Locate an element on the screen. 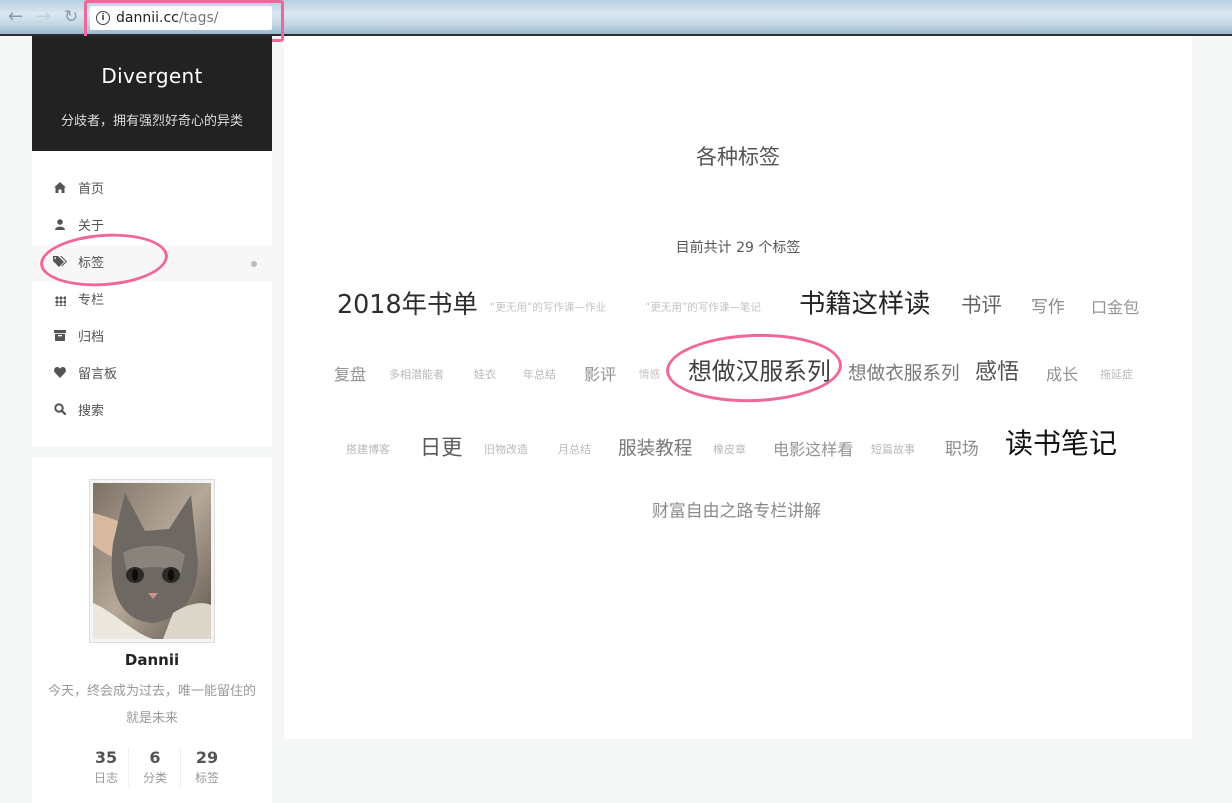 Image resolution: width=1232 pixels, height=803 pixels. tag-link: 服装教程 is located at coordinates (655, 447).